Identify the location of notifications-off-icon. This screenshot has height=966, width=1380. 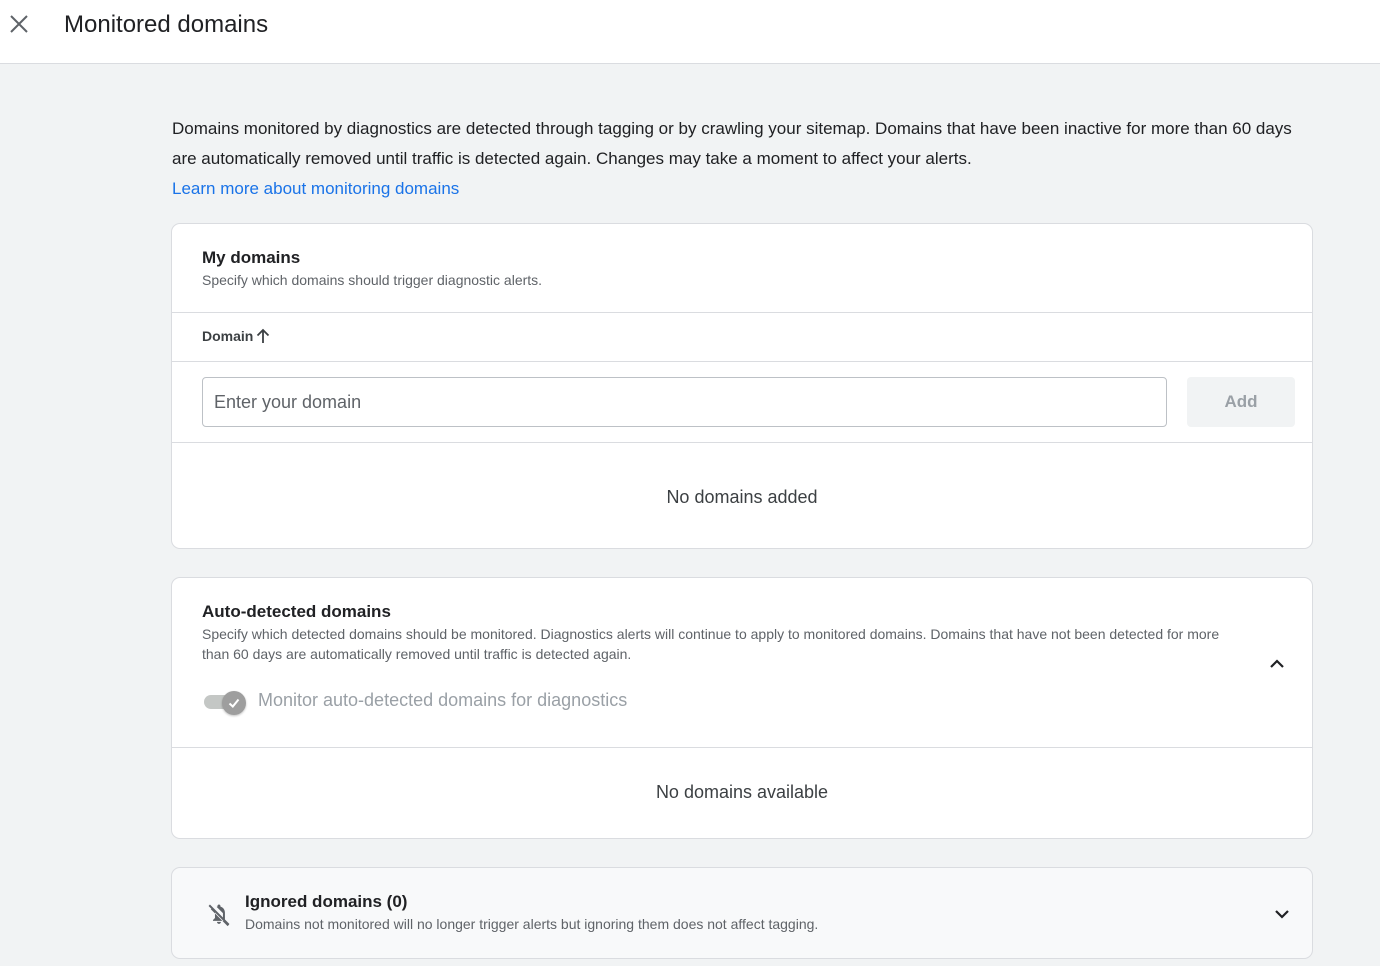
(219, 915).